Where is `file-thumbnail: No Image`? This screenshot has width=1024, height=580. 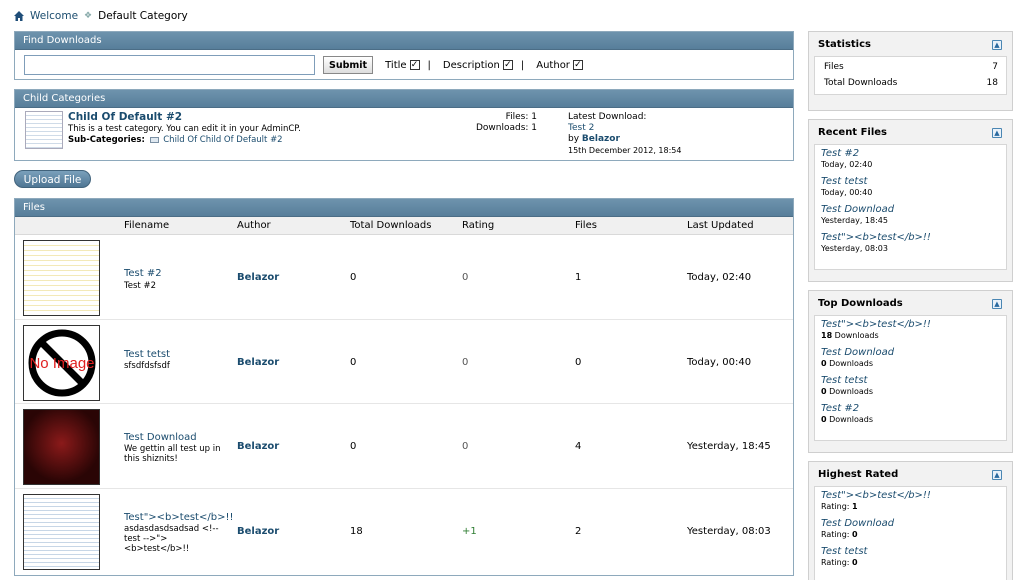
file-thumbnail: No Image is located at coordinates (61, 362).